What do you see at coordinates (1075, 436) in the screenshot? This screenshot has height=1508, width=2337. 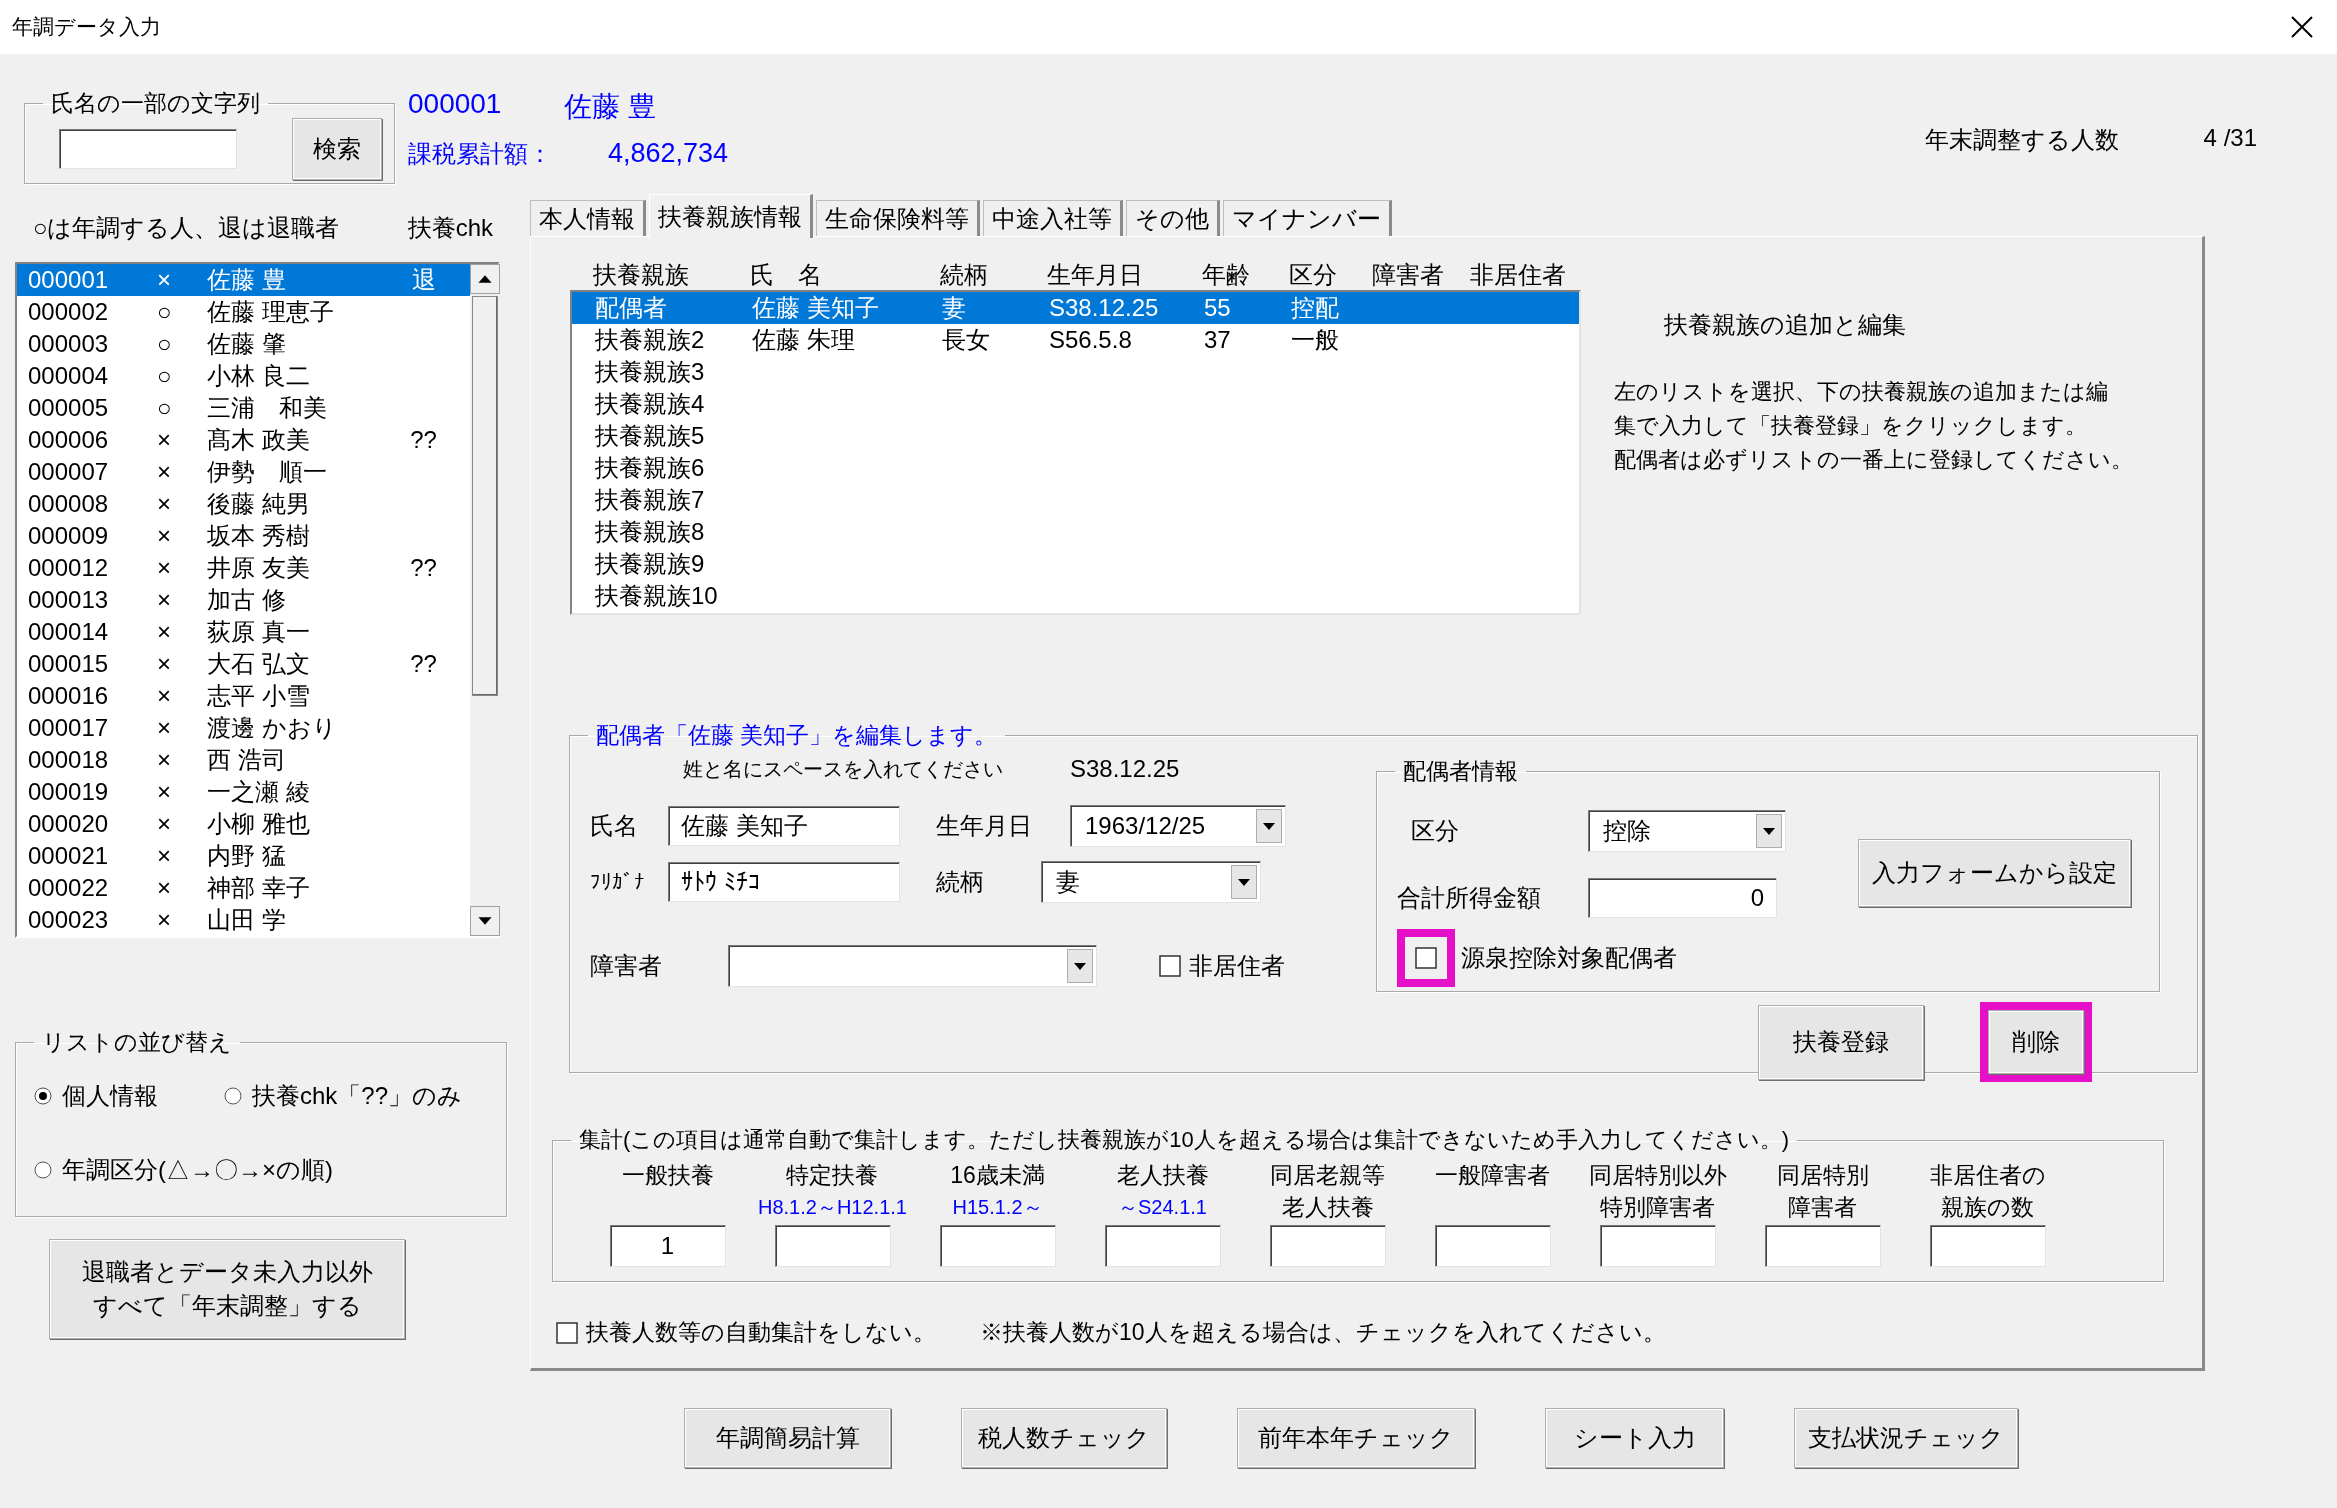 I see `list-item: 扶養親族5` at bounding box center [1075, 436].